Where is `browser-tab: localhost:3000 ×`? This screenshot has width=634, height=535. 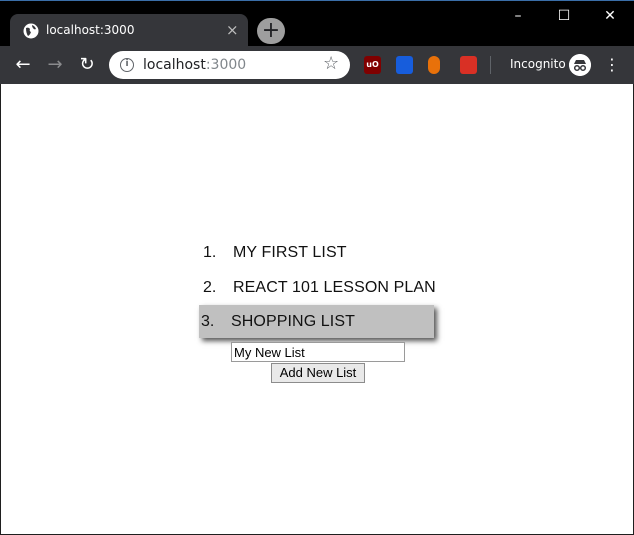
browser-tab: localhost:3000 × is located at coordinates (129, 30).